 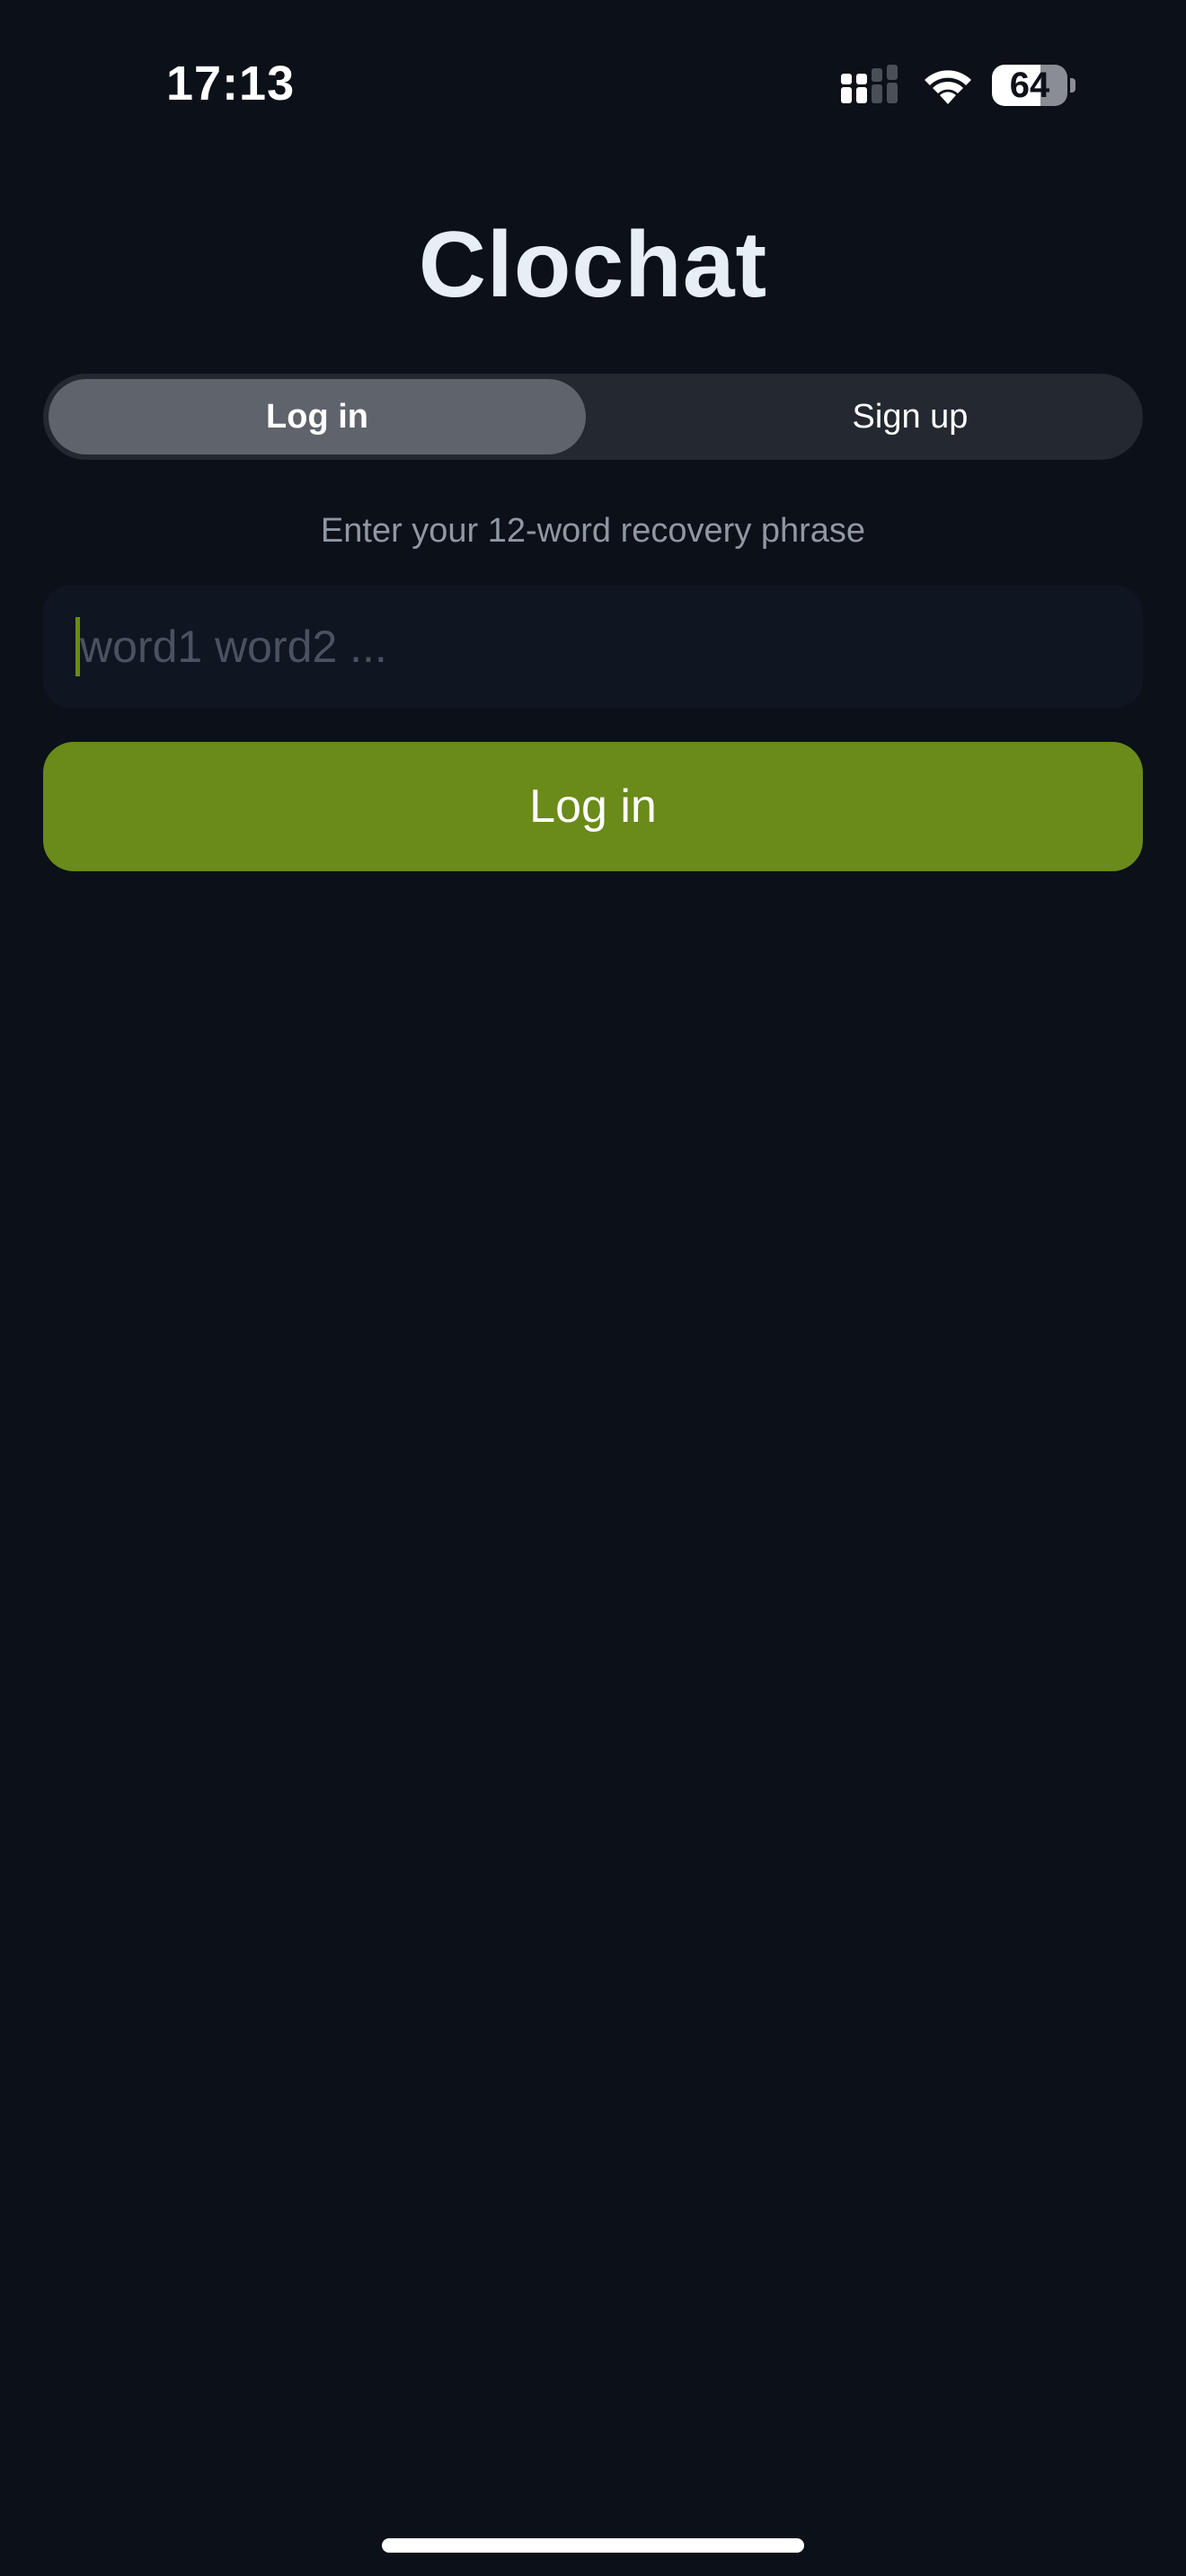 What do you see at coordinates (593, 265) in the screenshot?
I see `app-title: Clochat` at bounding box center [593, 265].